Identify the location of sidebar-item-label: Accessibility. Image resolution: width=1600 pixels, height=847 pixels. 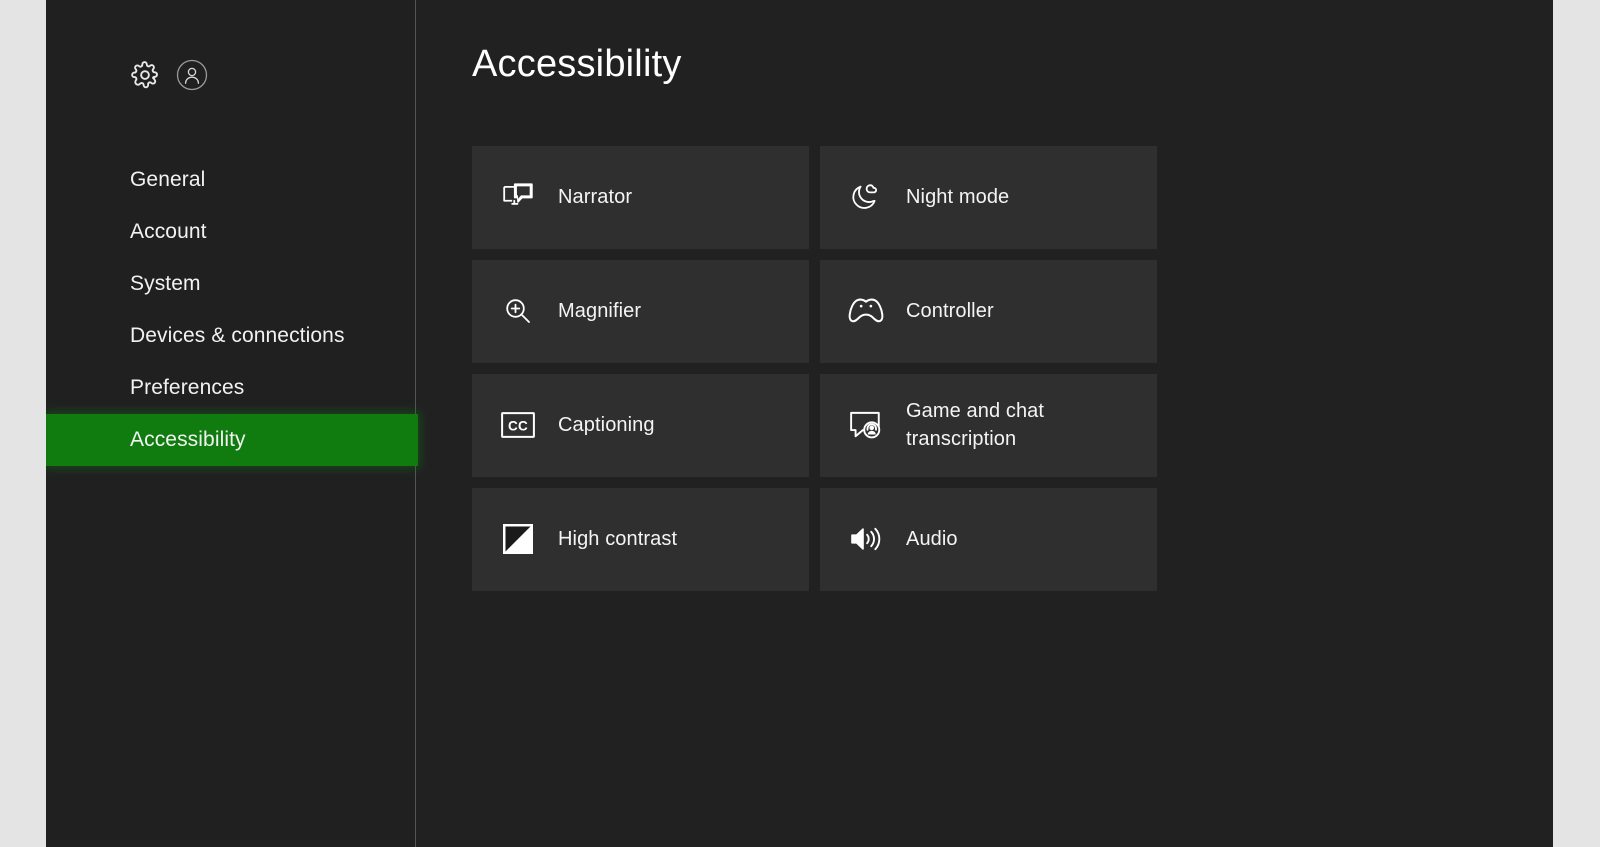
(188, 439).